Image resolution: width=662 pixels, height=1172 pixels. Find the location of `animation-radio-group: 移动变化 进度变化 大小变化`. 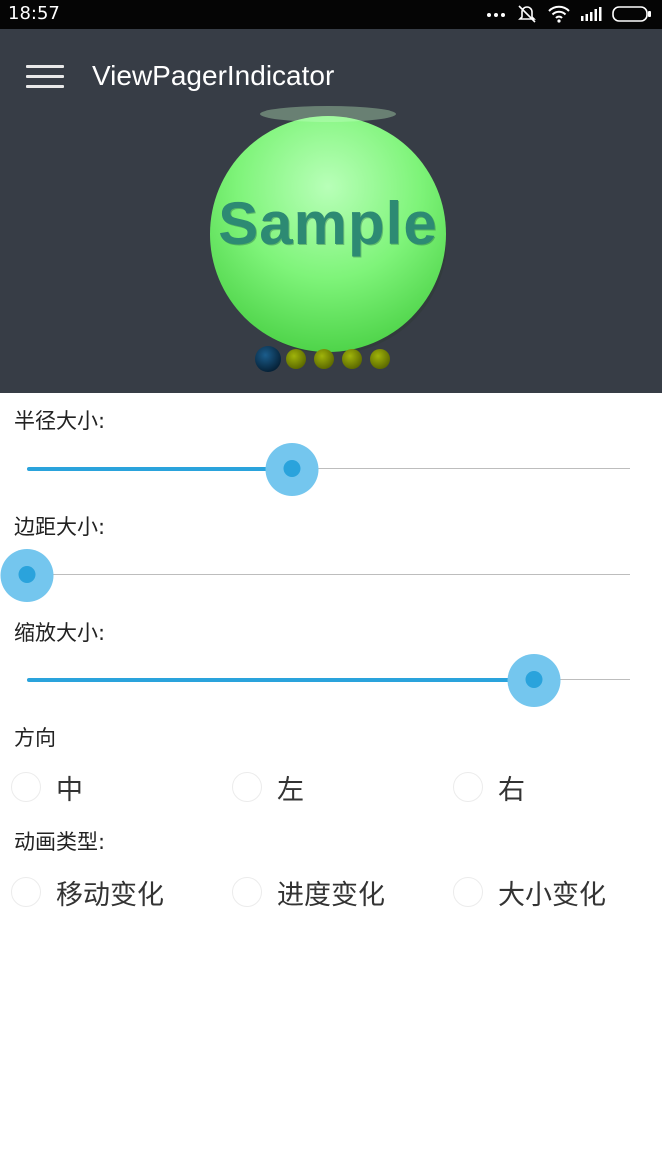

animation-radio-group: 移动变化 进度变化 大小变化 is located at coordinates (331, 892).